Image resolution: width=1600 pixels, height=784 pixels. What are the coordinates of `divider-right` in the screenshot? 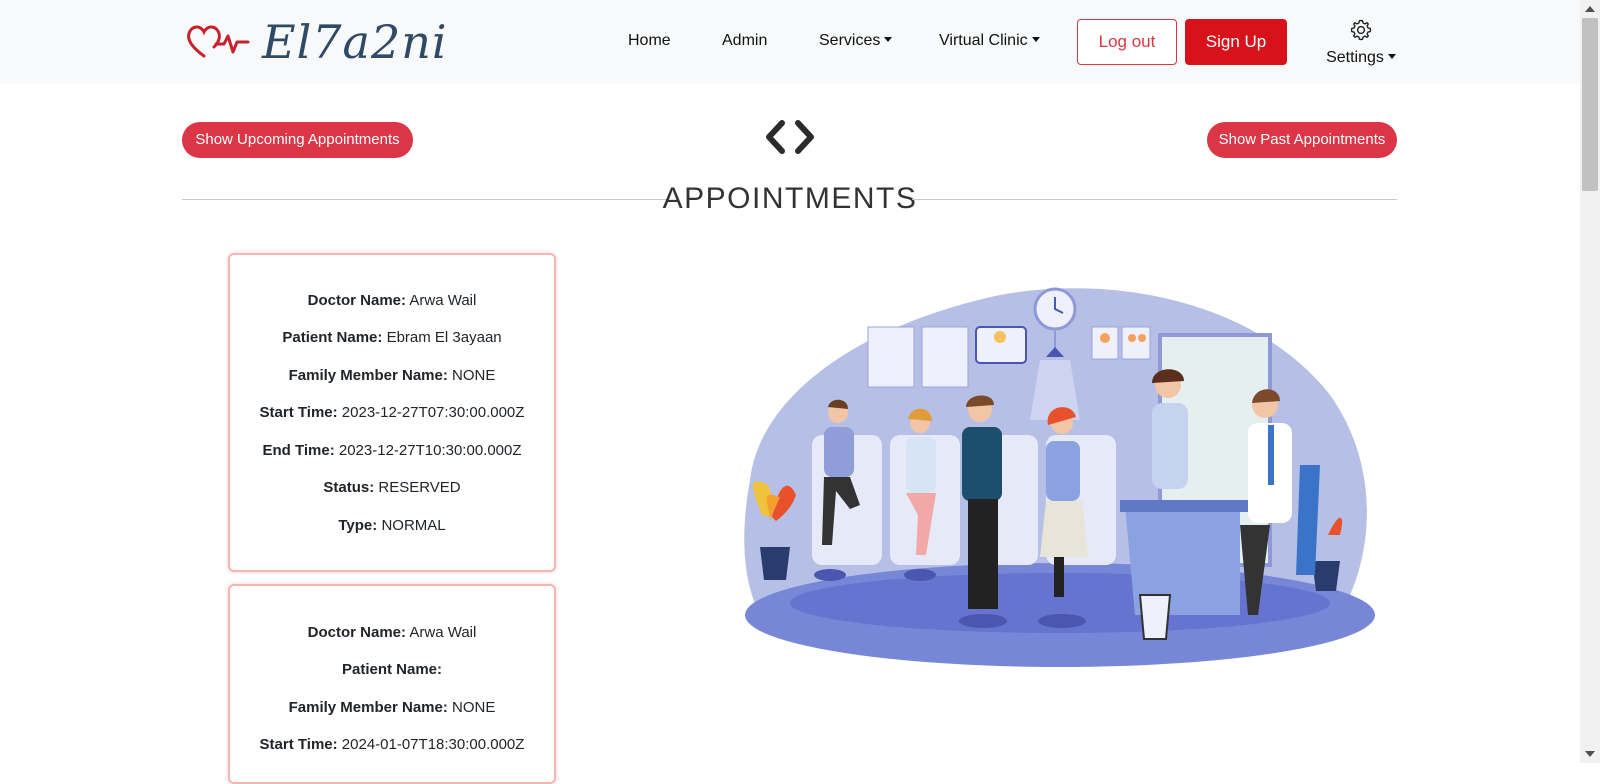 It's located at (1154, 199).